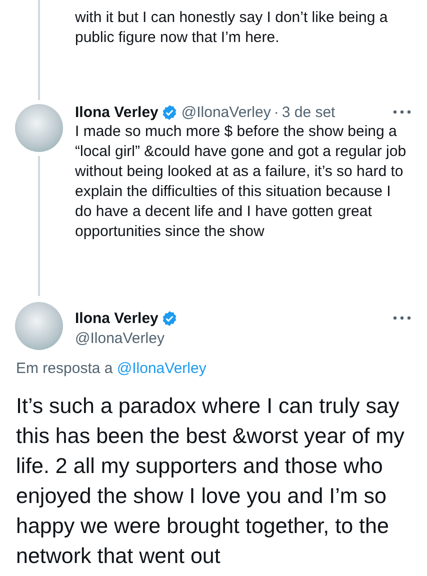 The width and height of the screenshot is (427, 576). I want to click on tweet-date: 3 de set, so click(309, 112).